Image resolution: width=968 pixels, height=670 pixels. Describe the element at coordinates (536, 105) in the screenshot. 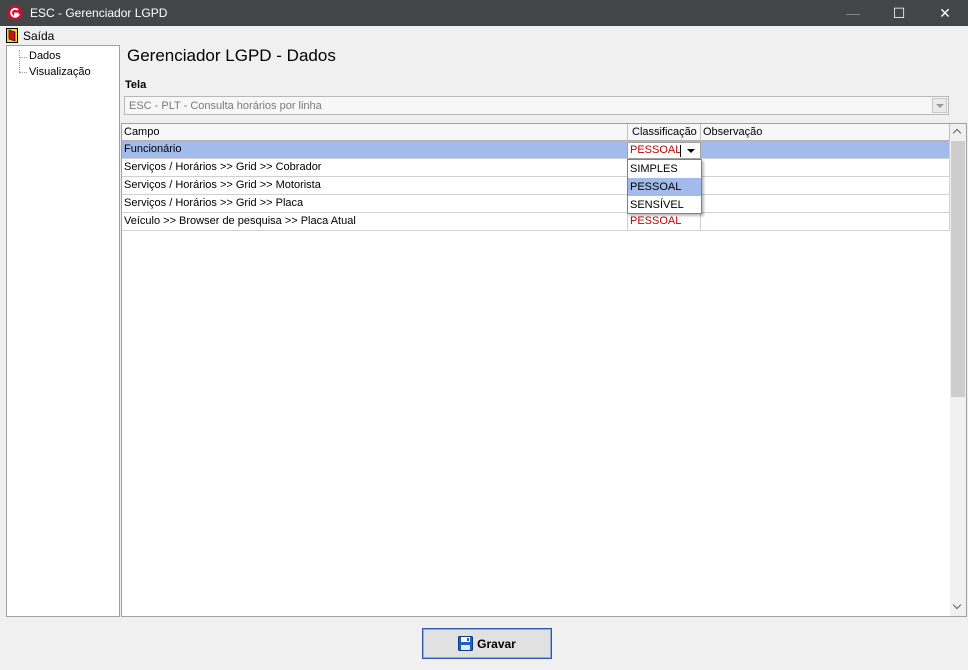

I see `tela-select: ESC - PLT - Consulta horários por linha` at that location.